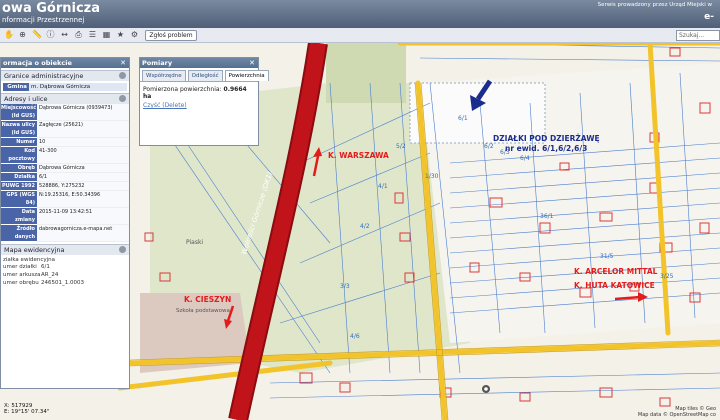 The width and height of the screenshot is (720, 420). Describe the element at coordinates (19, 177) in the screenshot. I see `address-key: Działka` at that location.